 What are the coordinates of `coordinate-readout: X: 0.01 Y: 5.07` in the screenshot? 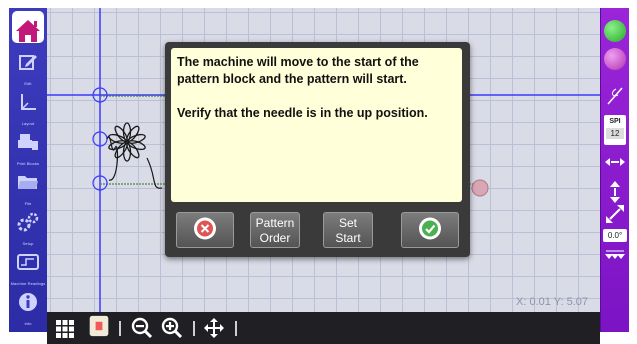 It's located at (552, 302).